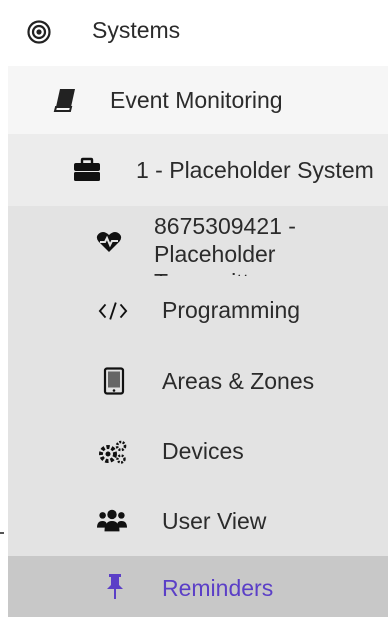  I want to click on pin-icon, so click(115, 587).